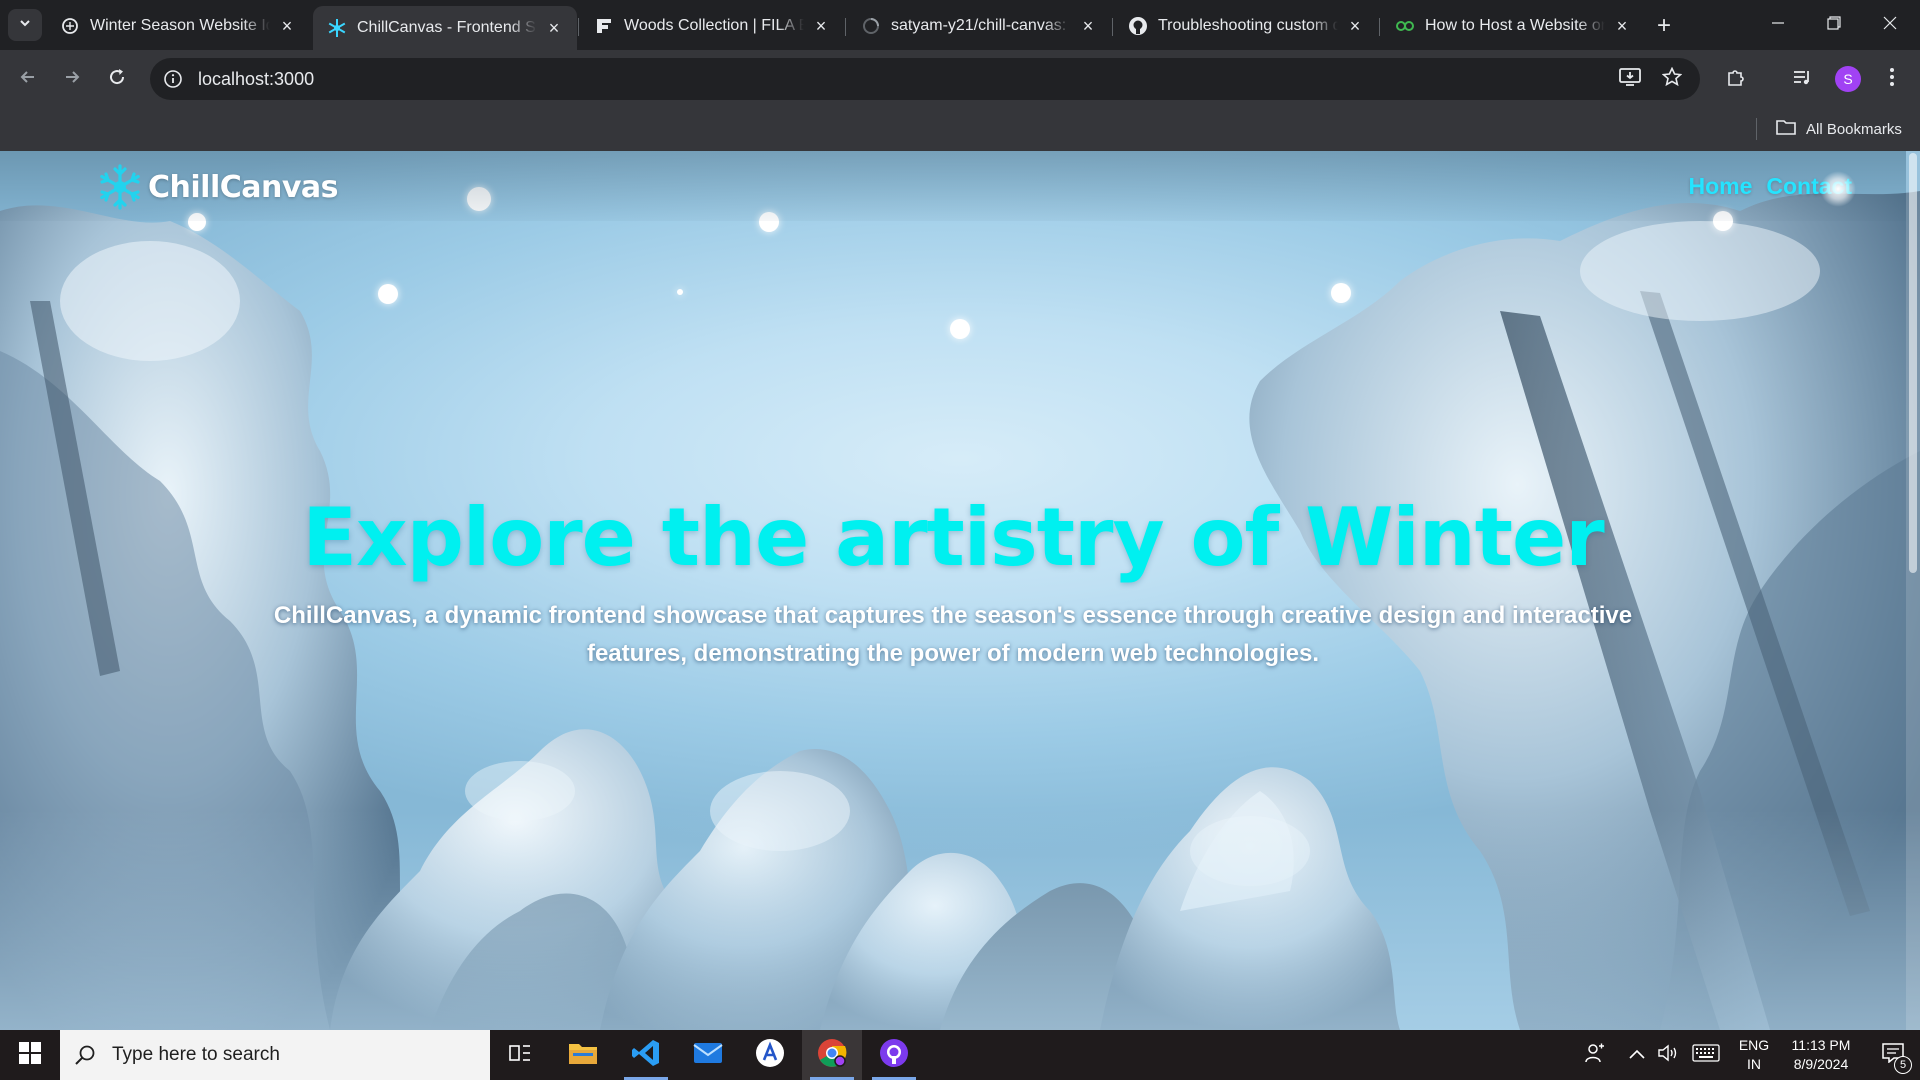  Describe the element at coordinates (1754, 1055) in the screenshot. I see `input-language-indicator: ENG IN` at that location.